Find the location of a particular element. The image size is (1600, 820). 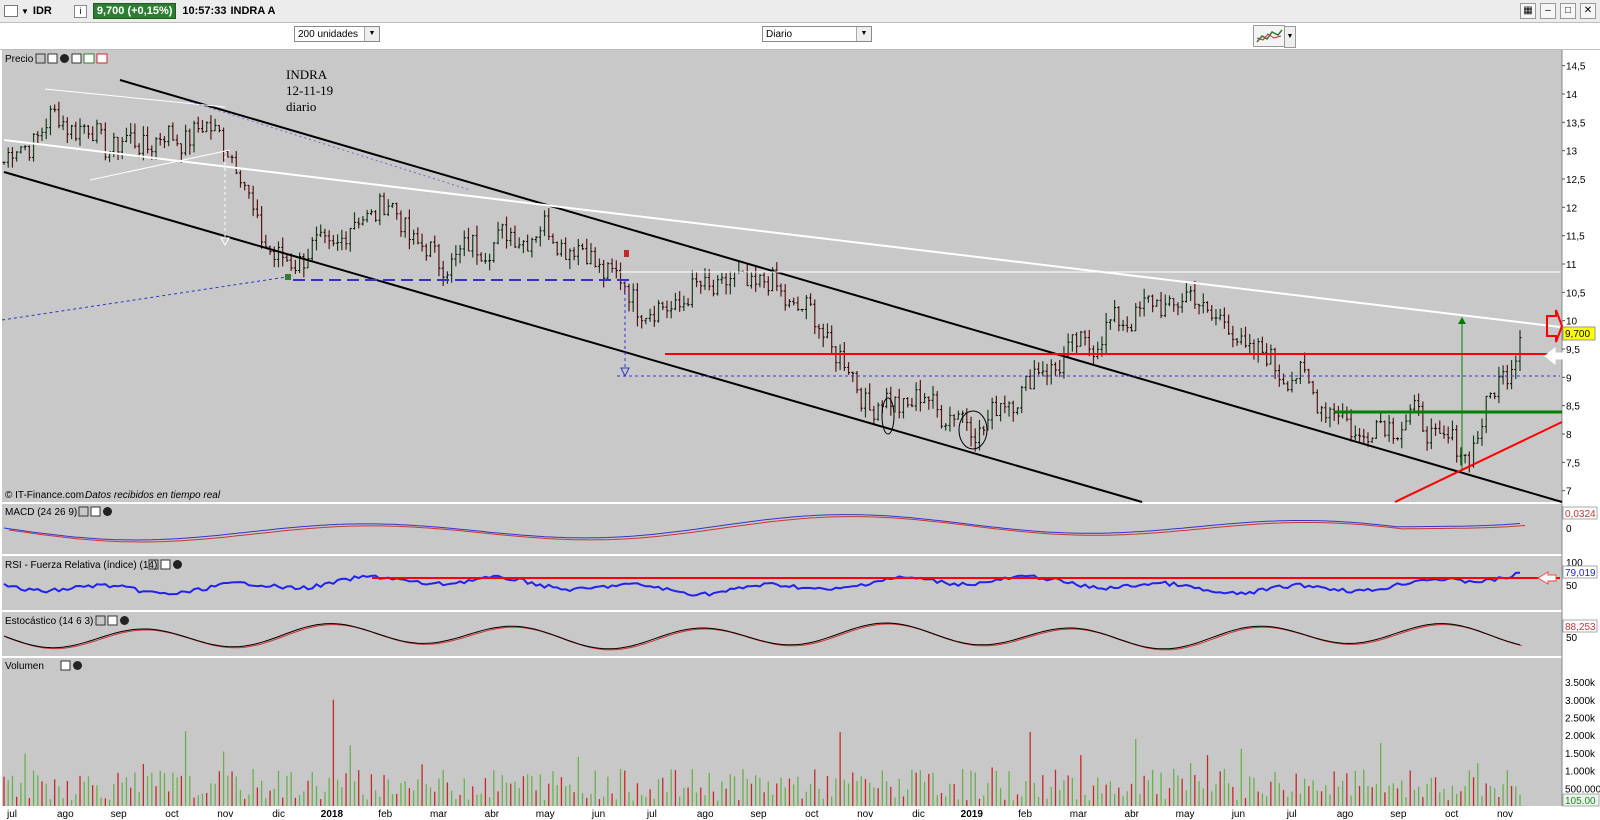

price-axis-label: 7,5 is located at coordinates (1573, 463).